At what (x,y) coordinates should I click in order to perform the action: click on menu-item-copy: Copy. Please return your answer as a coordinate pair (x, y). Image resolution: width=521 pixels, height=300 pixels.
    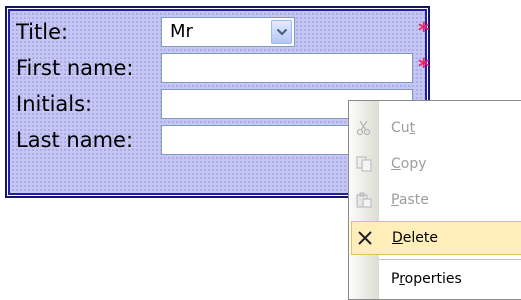
    Looking at the image, I should click on (435, 164).